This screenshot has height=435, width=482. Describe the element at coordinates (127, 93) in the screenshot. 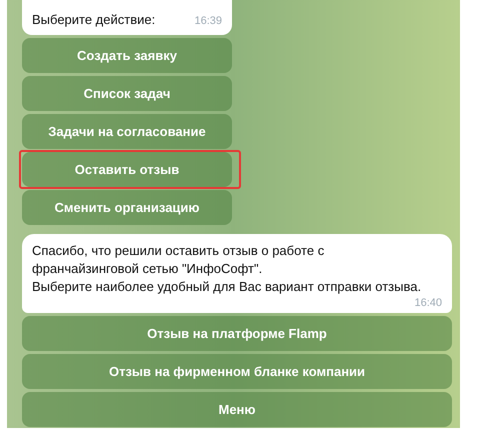

I see `keyboard-button: Список задач` at that location.